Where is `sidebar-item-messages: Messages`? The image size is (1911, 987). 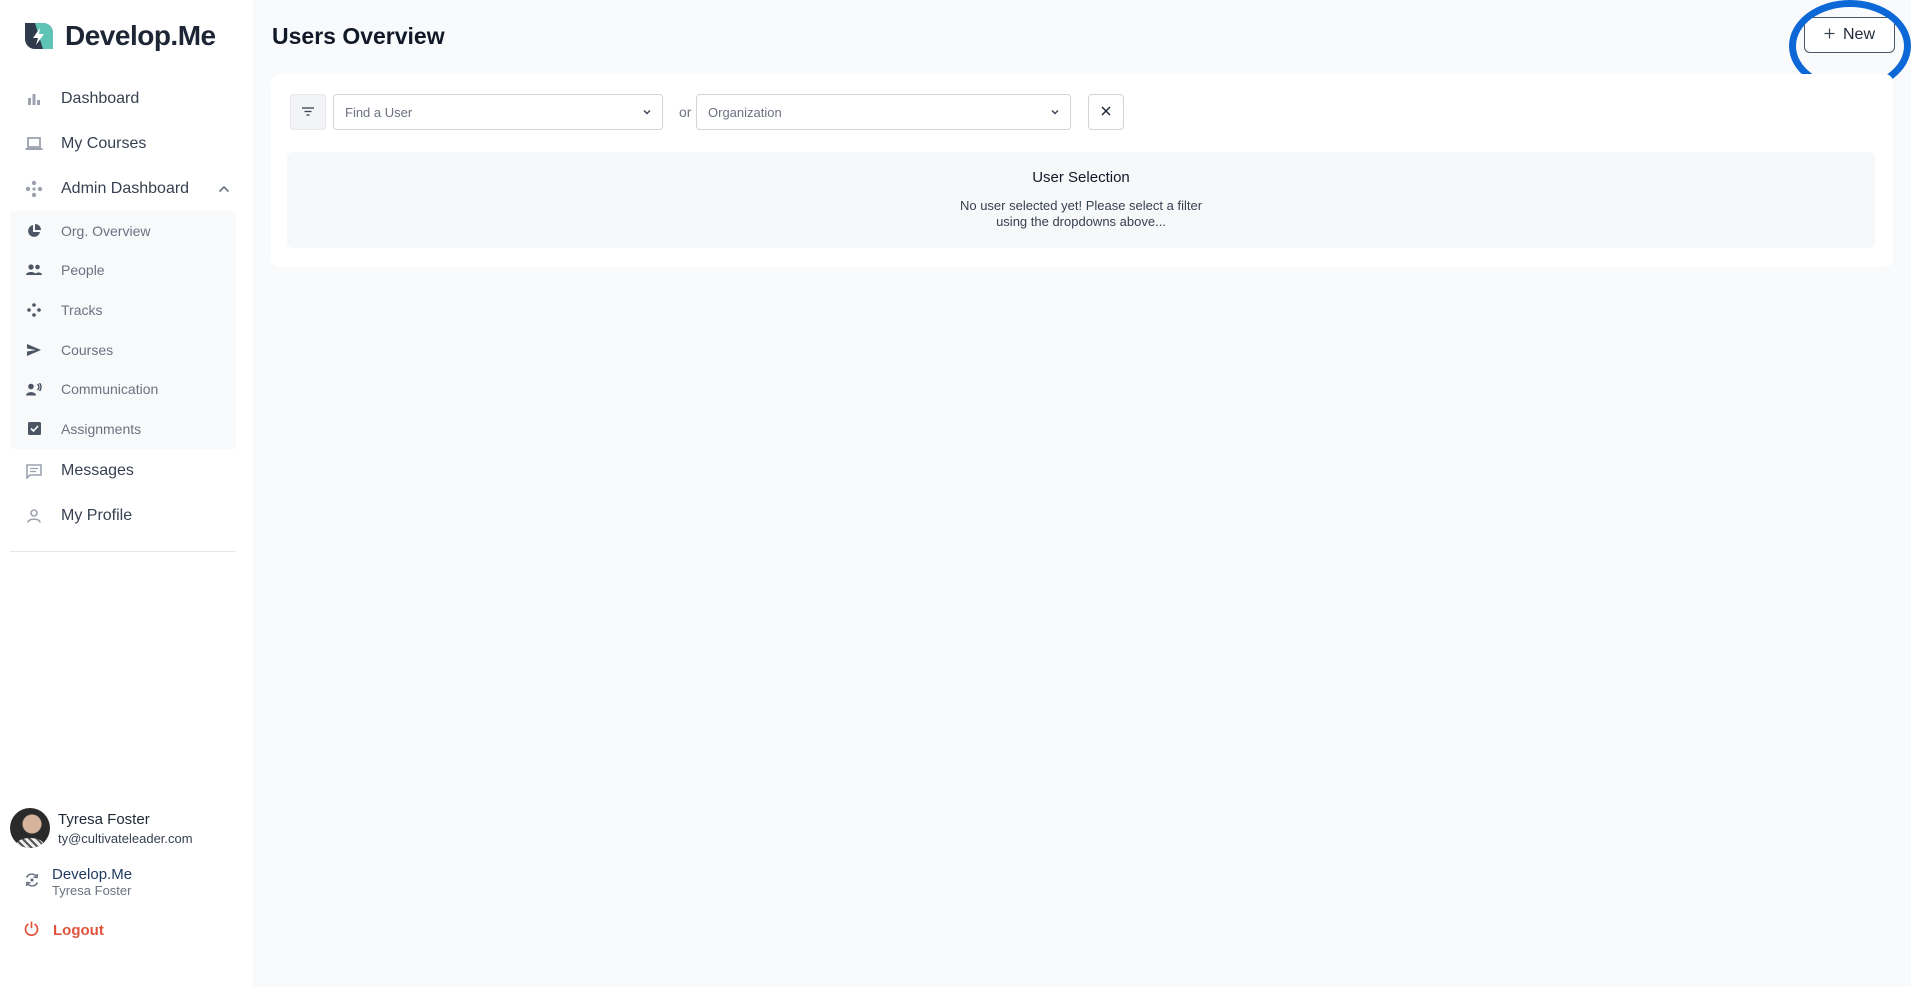
sidebar-item-messages: Messages is located at coordinates (123, 471).